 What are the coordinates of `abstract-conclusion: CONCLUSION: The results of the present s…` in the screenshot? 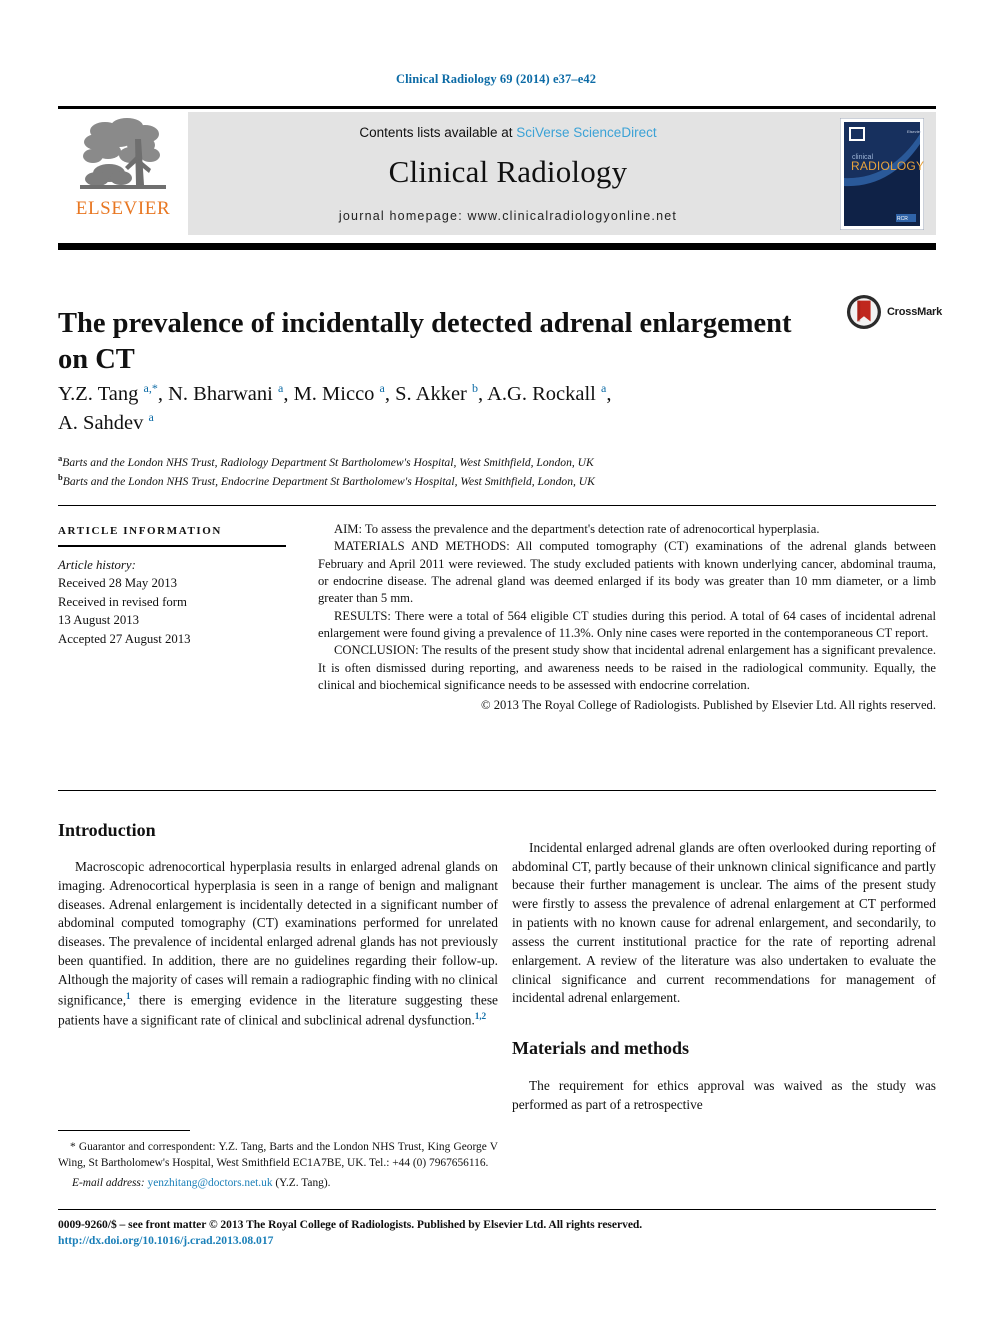 It's located at (627, 667).